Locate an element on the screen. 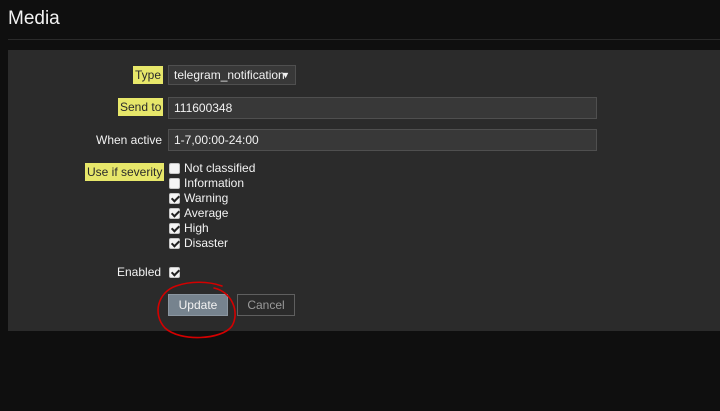 The height and width of the screenshot is (411, 720). severity-option-warning: Warning is located at coordinates (198, 198).